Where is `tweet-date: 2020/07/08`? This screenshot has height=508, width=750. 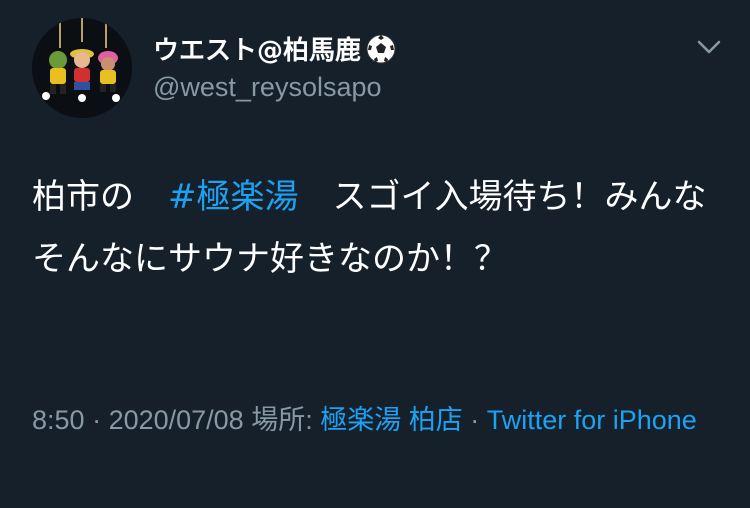 tweet-date: 2020/07/08 is located at coordinates (176, 420).